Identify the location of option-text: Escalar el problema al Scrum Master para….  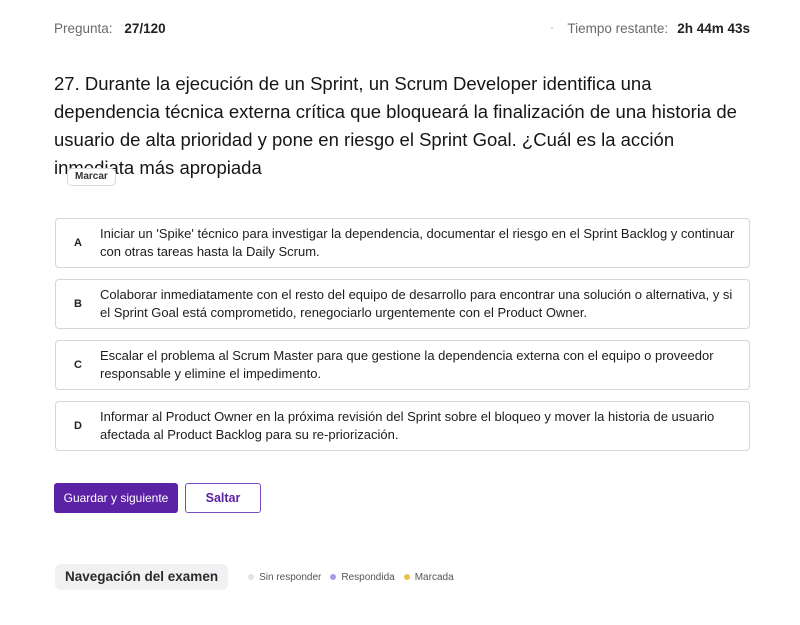
(407, 364).